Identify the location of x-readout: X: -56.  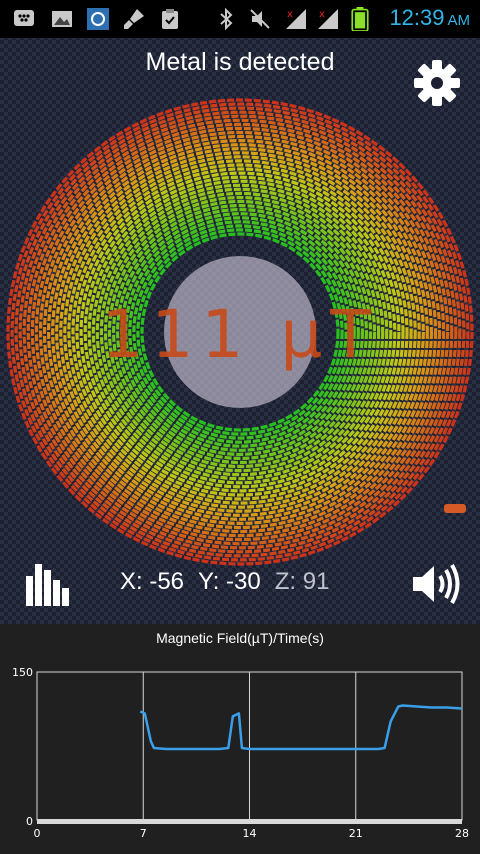
(152, 581).